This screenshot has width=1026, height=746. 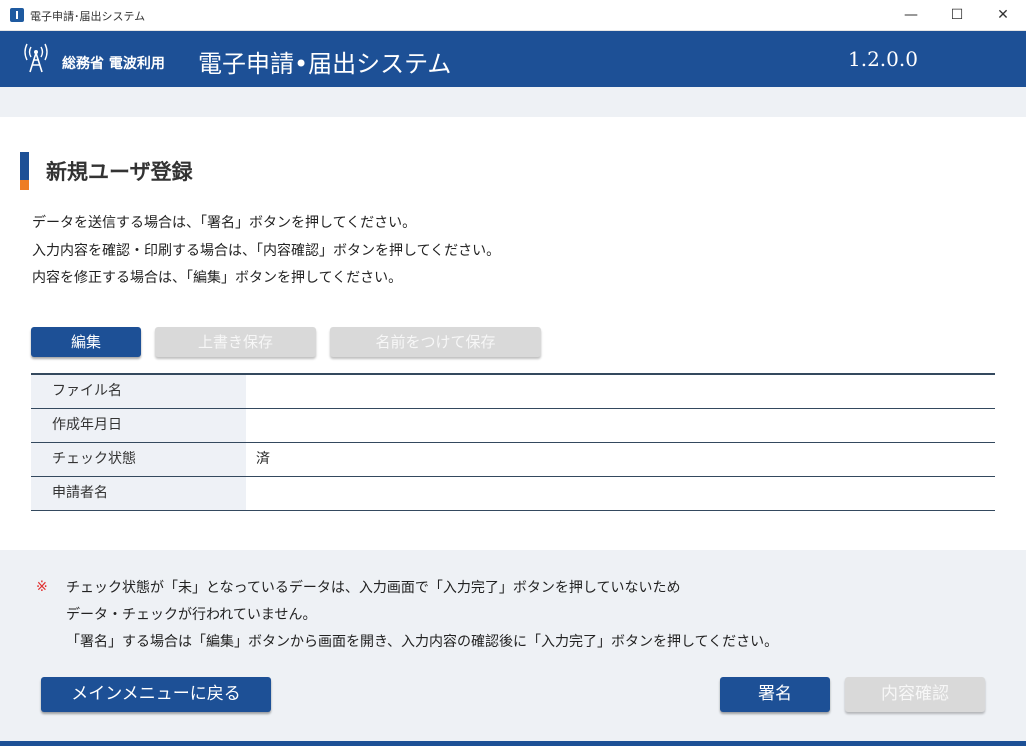 I want to click on header-spacer, so click(x=513, y=102).